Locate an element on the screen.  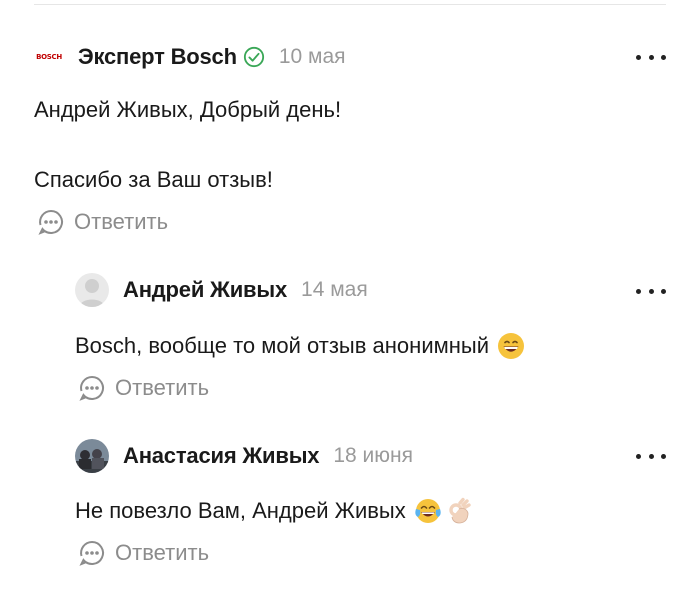
comment-date: 18 июня is located at coordinates (373, 455).